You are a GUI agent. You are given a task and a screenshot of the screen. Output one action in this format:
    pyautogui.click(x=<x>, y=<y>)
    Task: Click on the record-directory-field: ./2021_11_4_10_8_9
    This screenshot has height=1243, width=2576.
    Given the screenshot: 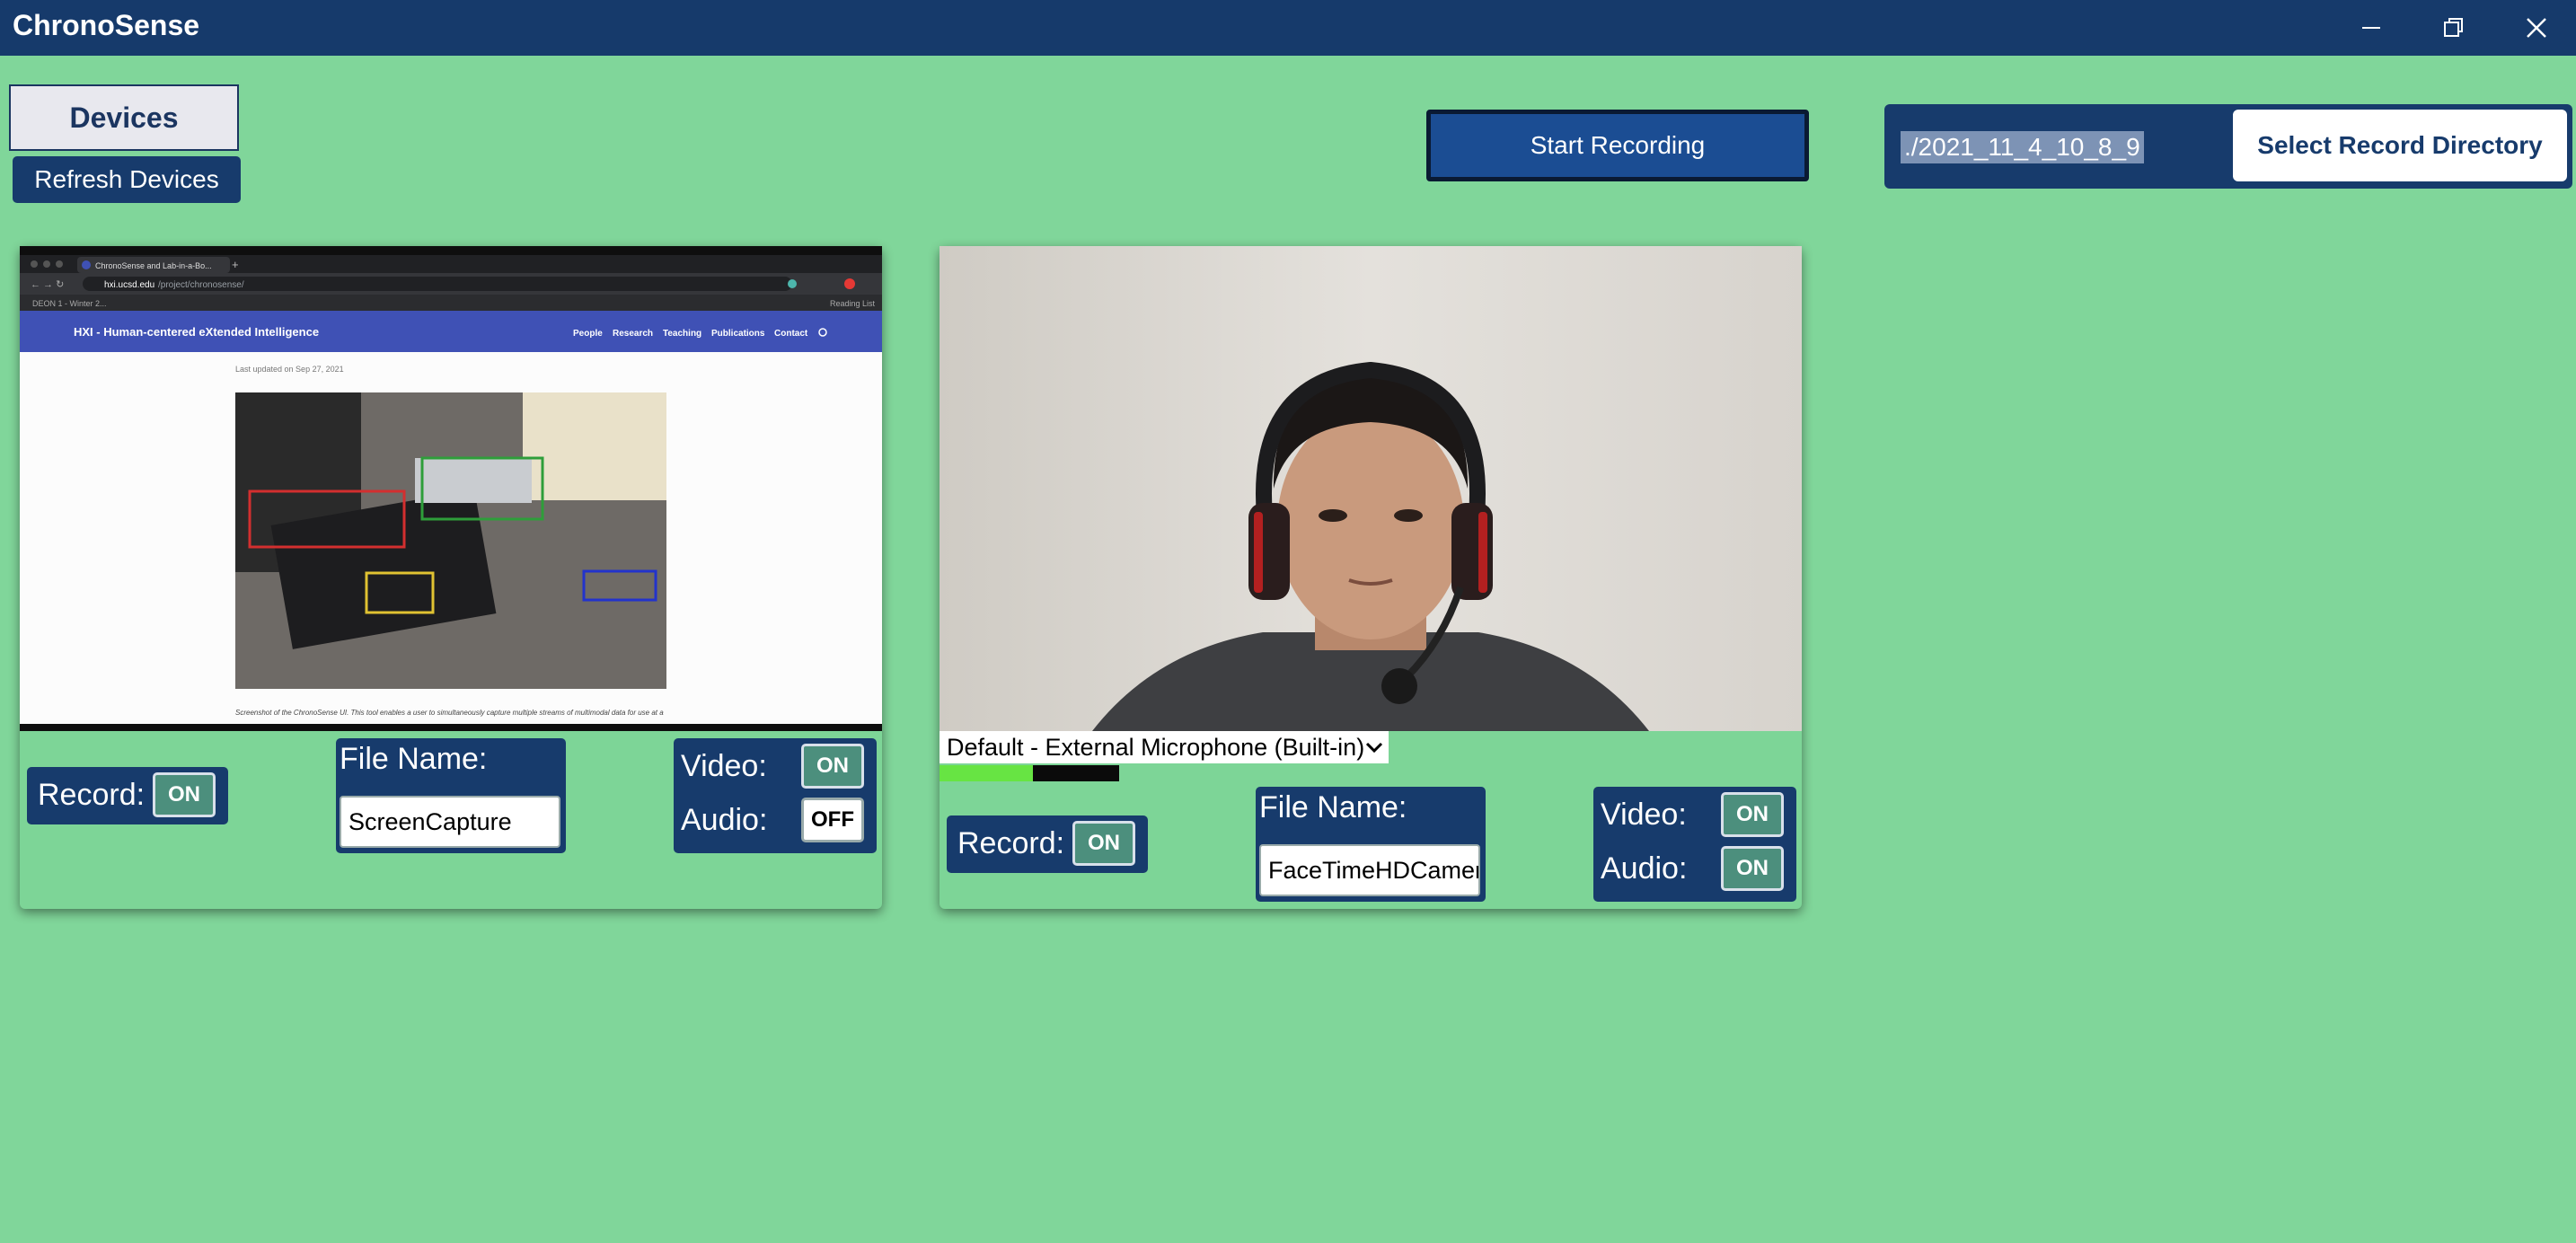 What is the action you would take?
    pyautogui.click(x=2022, y=147)
    